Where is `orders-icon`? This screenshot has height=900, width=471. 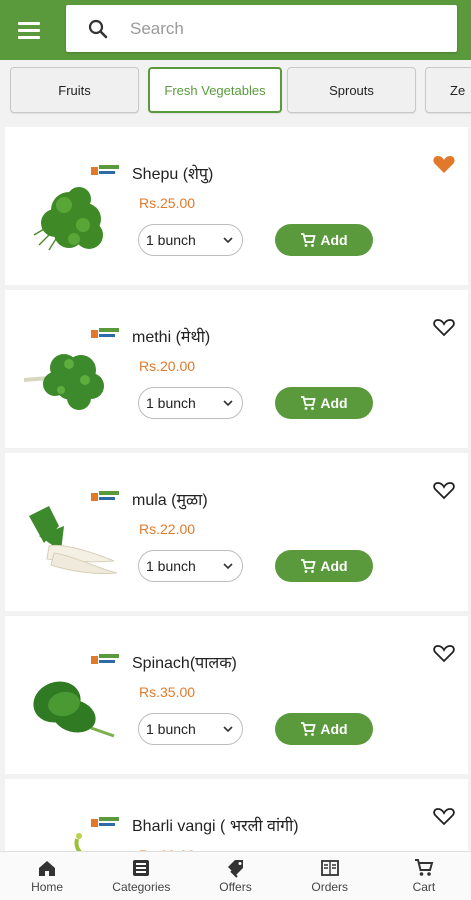
orders-icon is located at coordinates (329, 868).